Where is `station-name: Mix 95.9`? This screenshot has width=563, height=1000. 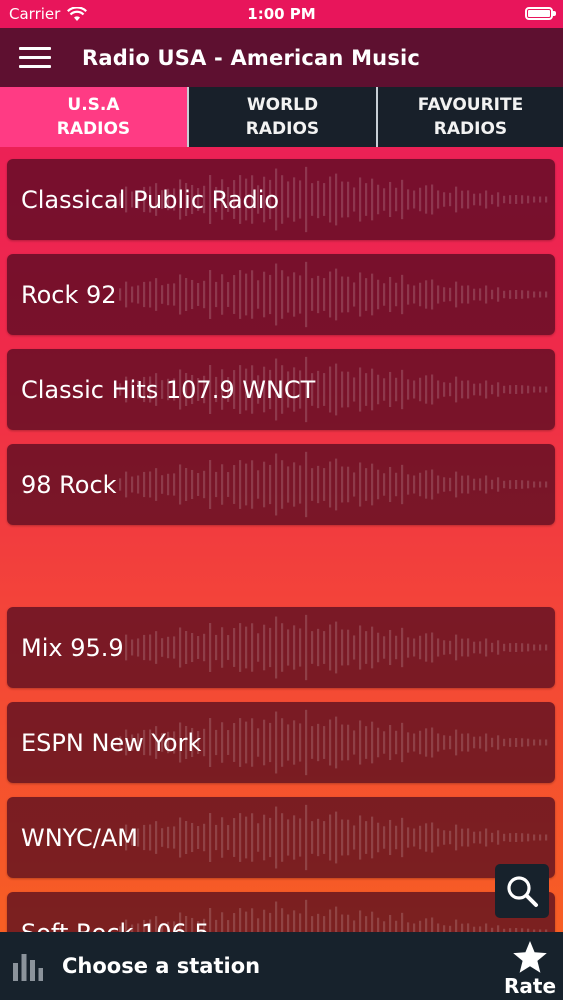
station-name: Mix 95.9 is located at coordinates (72, 647).